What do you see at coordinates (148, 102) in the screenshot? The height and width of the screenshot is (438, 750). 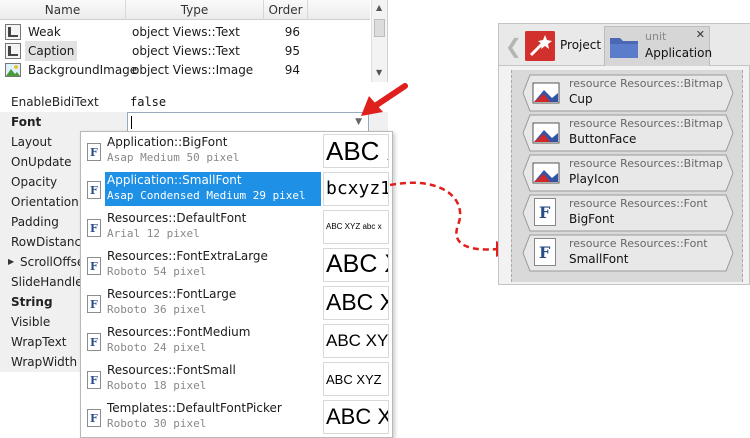 I see `property-value: false` at bounding box center [148, 102].